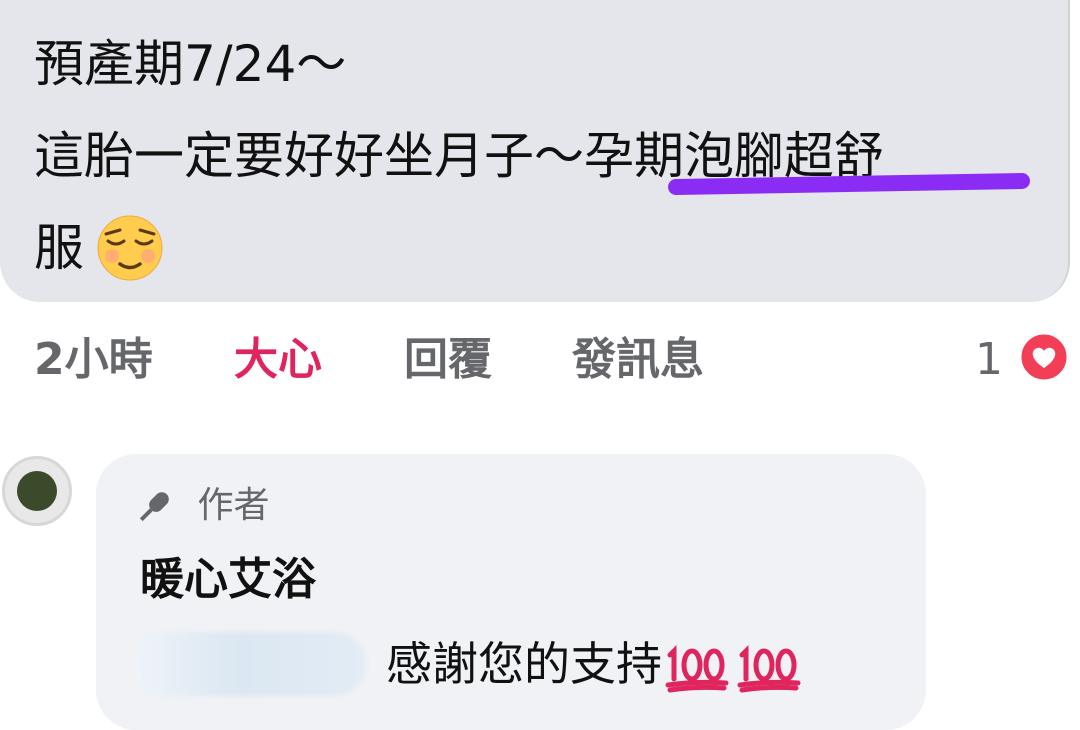 Image resolution: width=1080 pixels, height=730 pixels. I want to click on relieved-face-icon, so click(130, 248).